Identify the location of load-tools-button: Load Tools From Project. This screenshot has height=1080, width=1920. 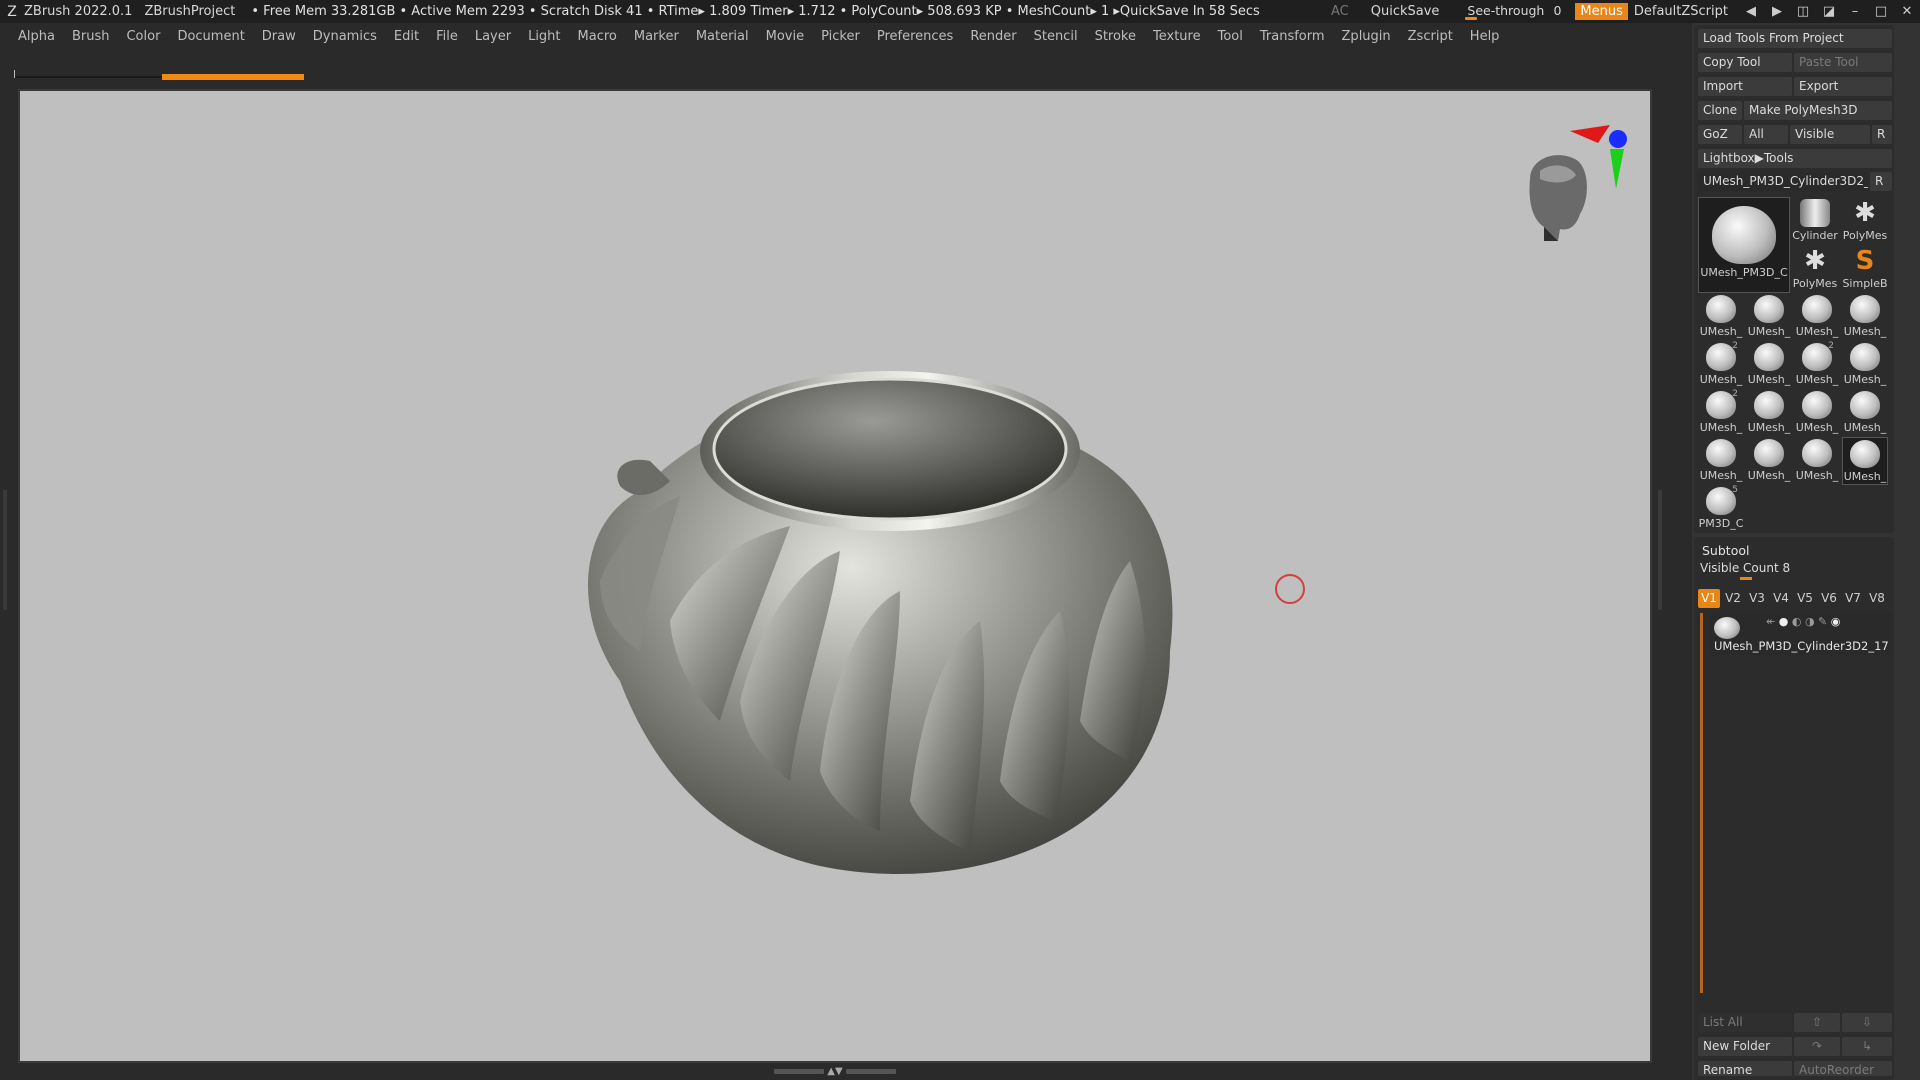
(1795, 38).